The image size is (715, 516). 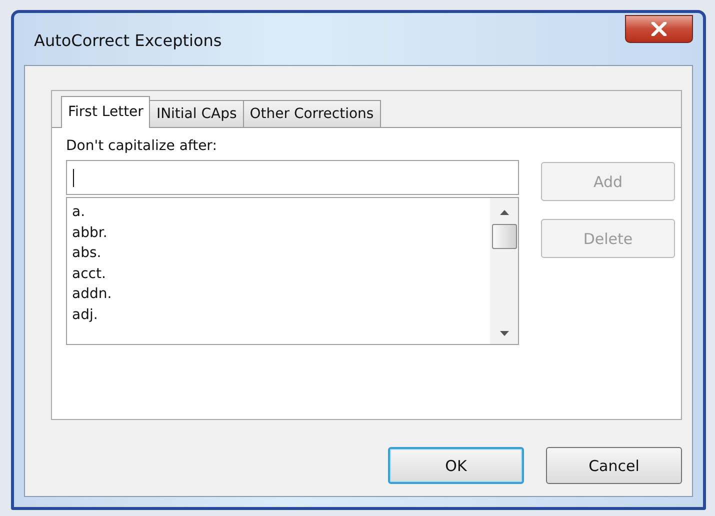 I want to click on window-title: AutoCorrect Exceptions, so click(x=127, y=40).